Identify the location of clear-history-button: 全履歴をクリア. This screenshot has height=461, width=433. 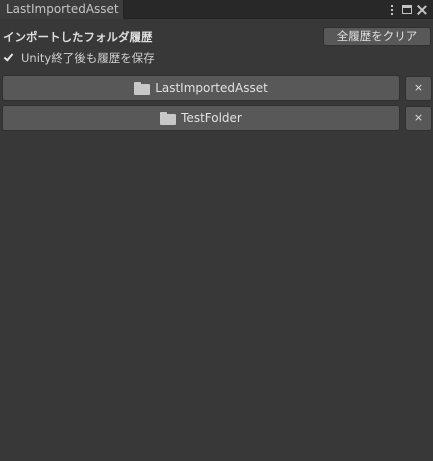
(377, 36).